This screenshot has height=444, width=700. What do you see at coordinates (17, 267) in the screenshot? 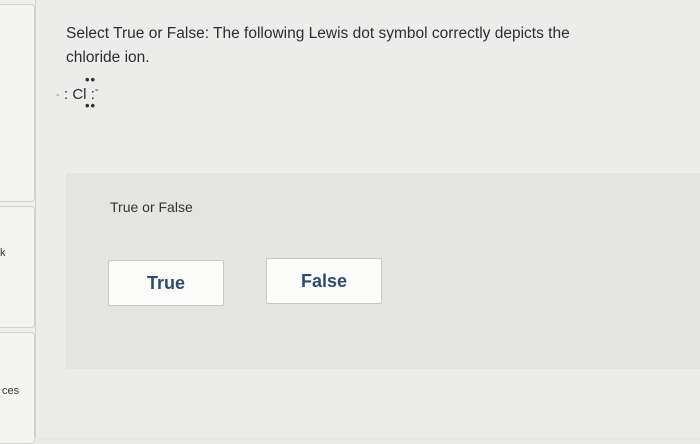
I see `sidebar-panel-middle` at bounding box center [17, 267].